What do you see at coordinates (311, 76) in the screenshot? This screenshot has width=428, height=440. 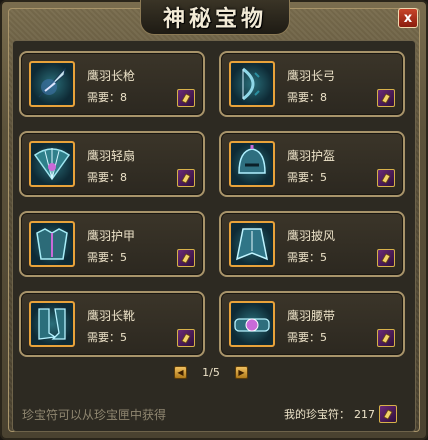 I see `item-name: 鹰羽长弓` at bounding box center [311, 76].